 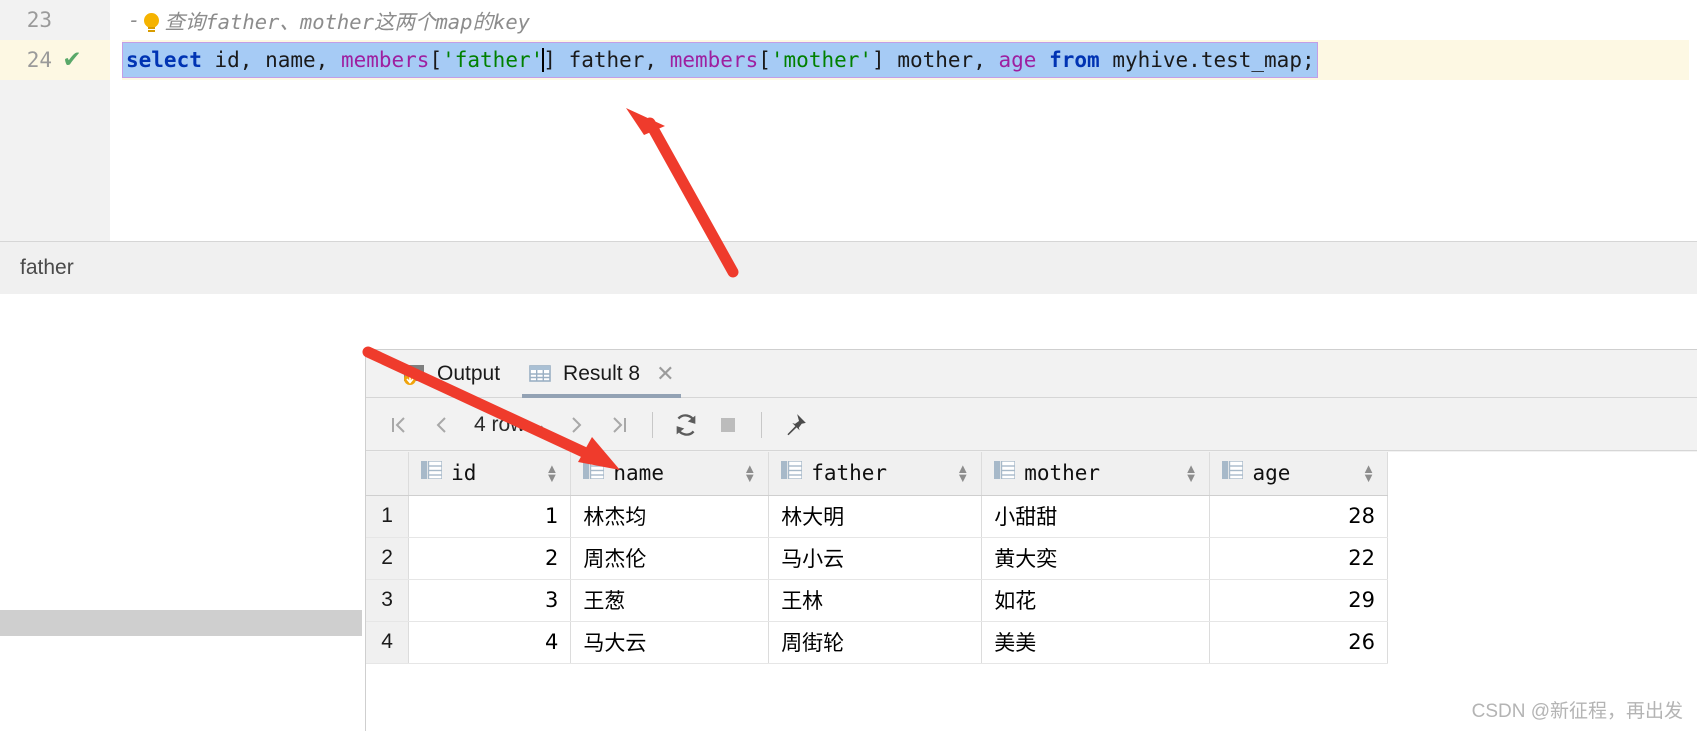 What do you see at coordinates (1207, 60) in the screenshot?
I see `sql-token-table: myhive.test_map;` at bounding box center [1207, 60].